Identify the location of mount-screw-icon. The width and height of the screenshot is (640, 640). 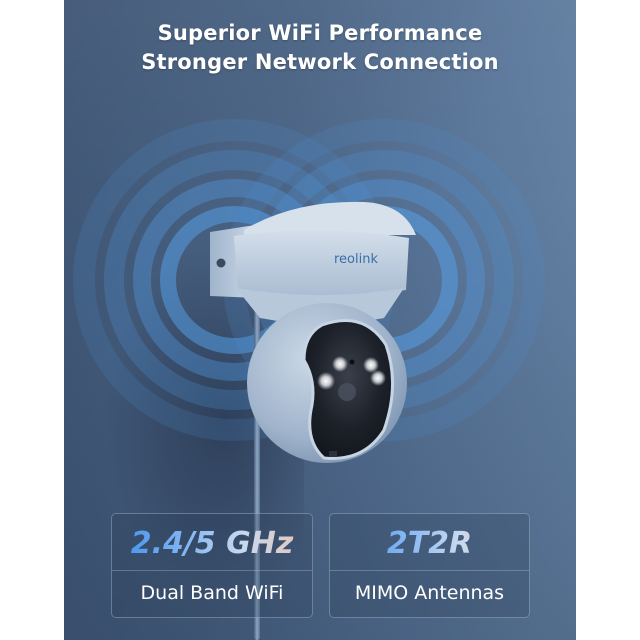
(221, 263).